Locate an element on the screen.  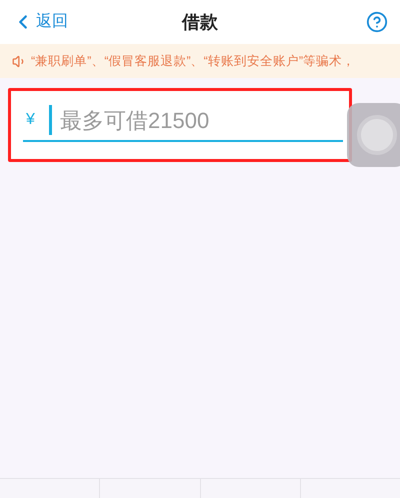
page-title: 借款 is located at coordinates (200, 22).